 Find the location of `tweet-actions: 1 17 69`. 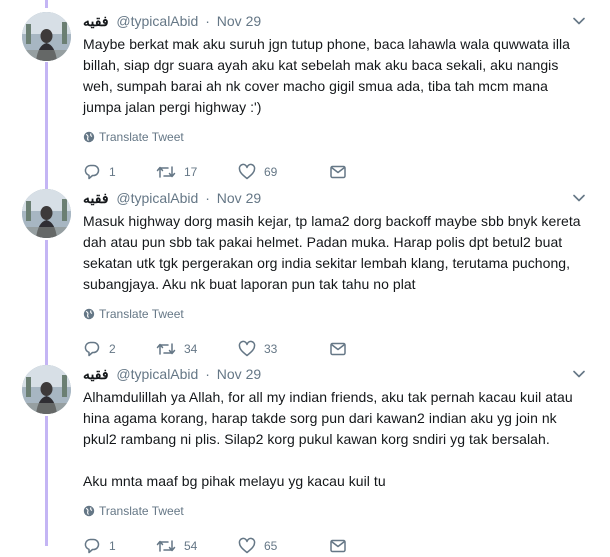

tweet-actions: 1 17 69 is located at coordinates (335, 172).